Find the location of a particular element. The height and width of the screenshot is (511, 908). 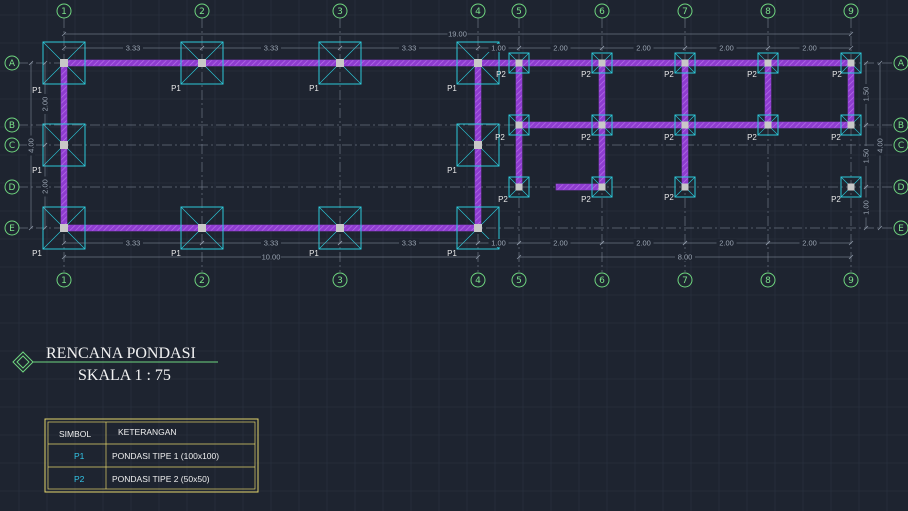

axis-bubble: D is located at coordinates (900, 187).